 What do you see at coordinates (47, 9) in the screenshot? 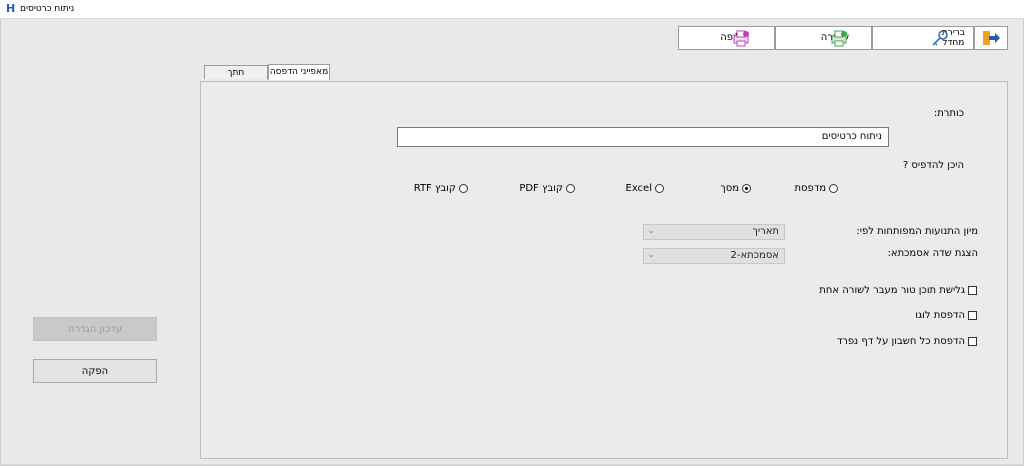
I see `window-title: ניתוח כרטיסים` at bounding box center [47, 9].